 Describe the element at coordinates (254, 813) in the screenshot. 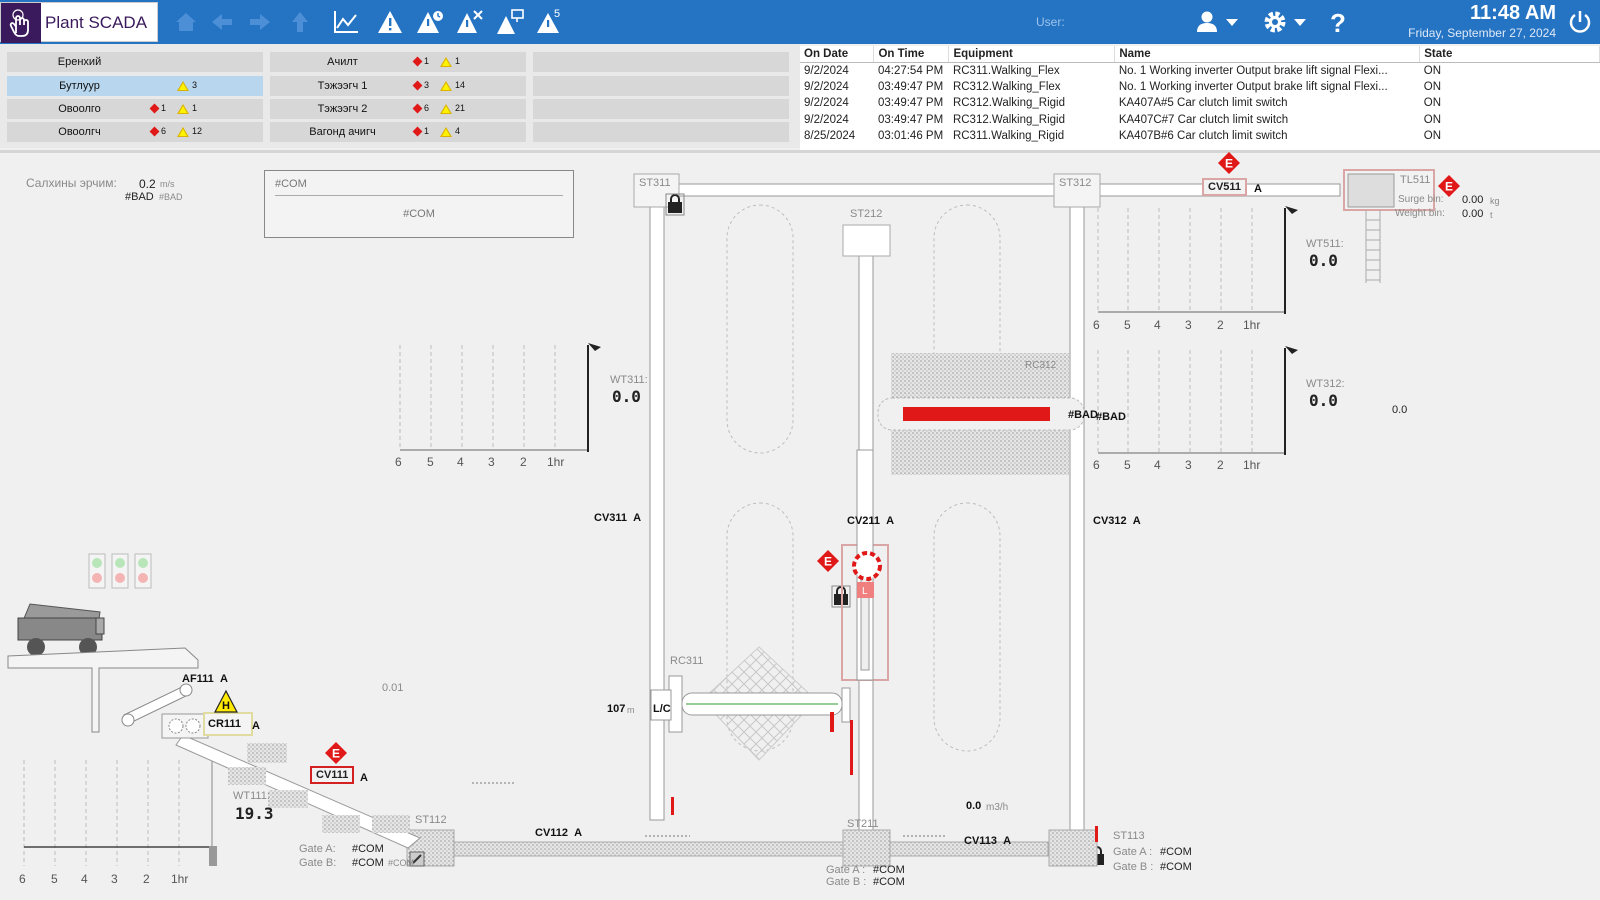

I see `weigher-value-wt111: 19.3` at that location.